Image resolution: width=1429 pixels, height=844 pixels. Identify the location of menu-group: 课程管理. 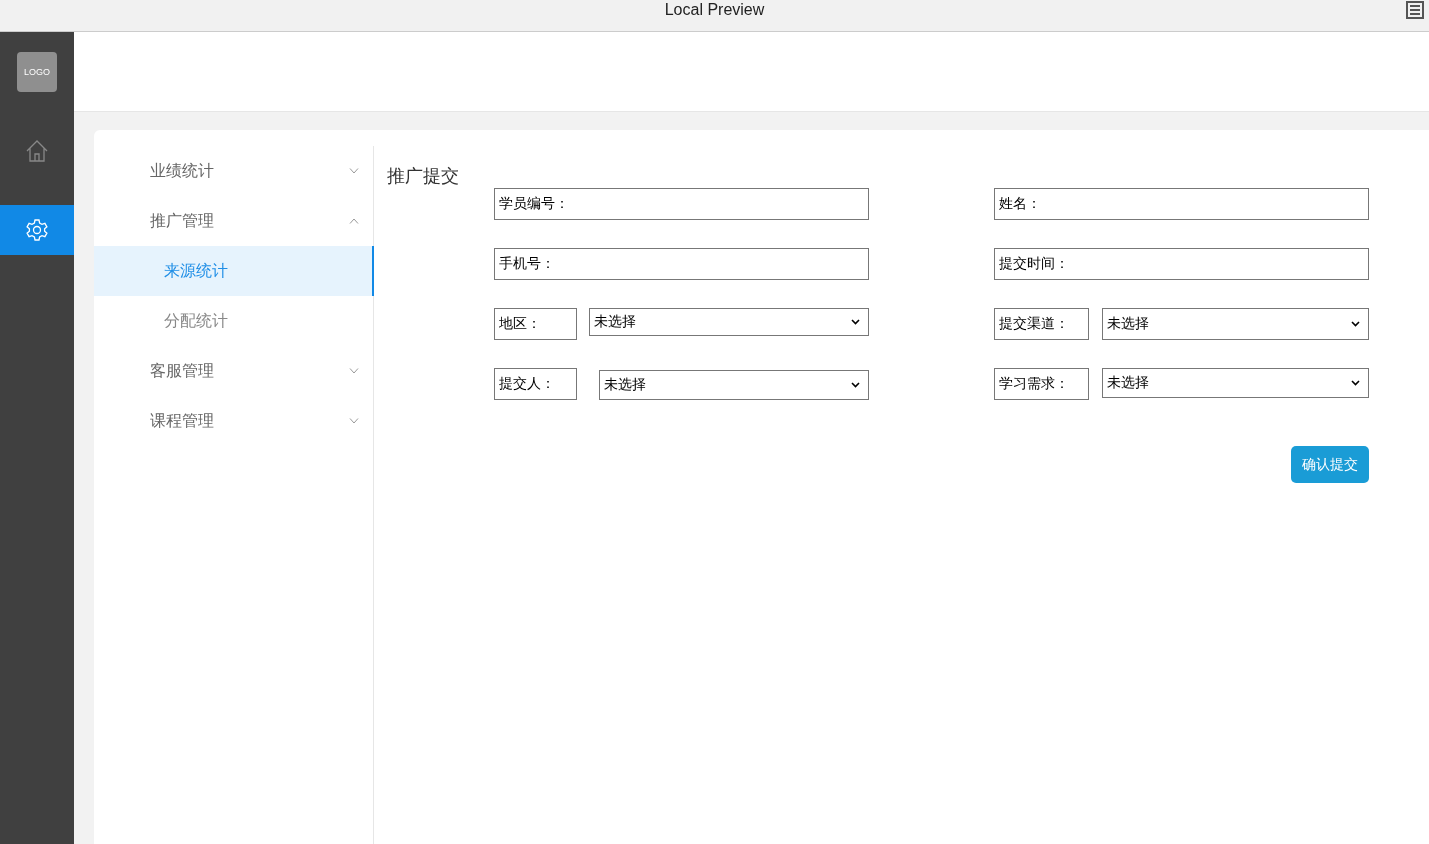
(233, 421).